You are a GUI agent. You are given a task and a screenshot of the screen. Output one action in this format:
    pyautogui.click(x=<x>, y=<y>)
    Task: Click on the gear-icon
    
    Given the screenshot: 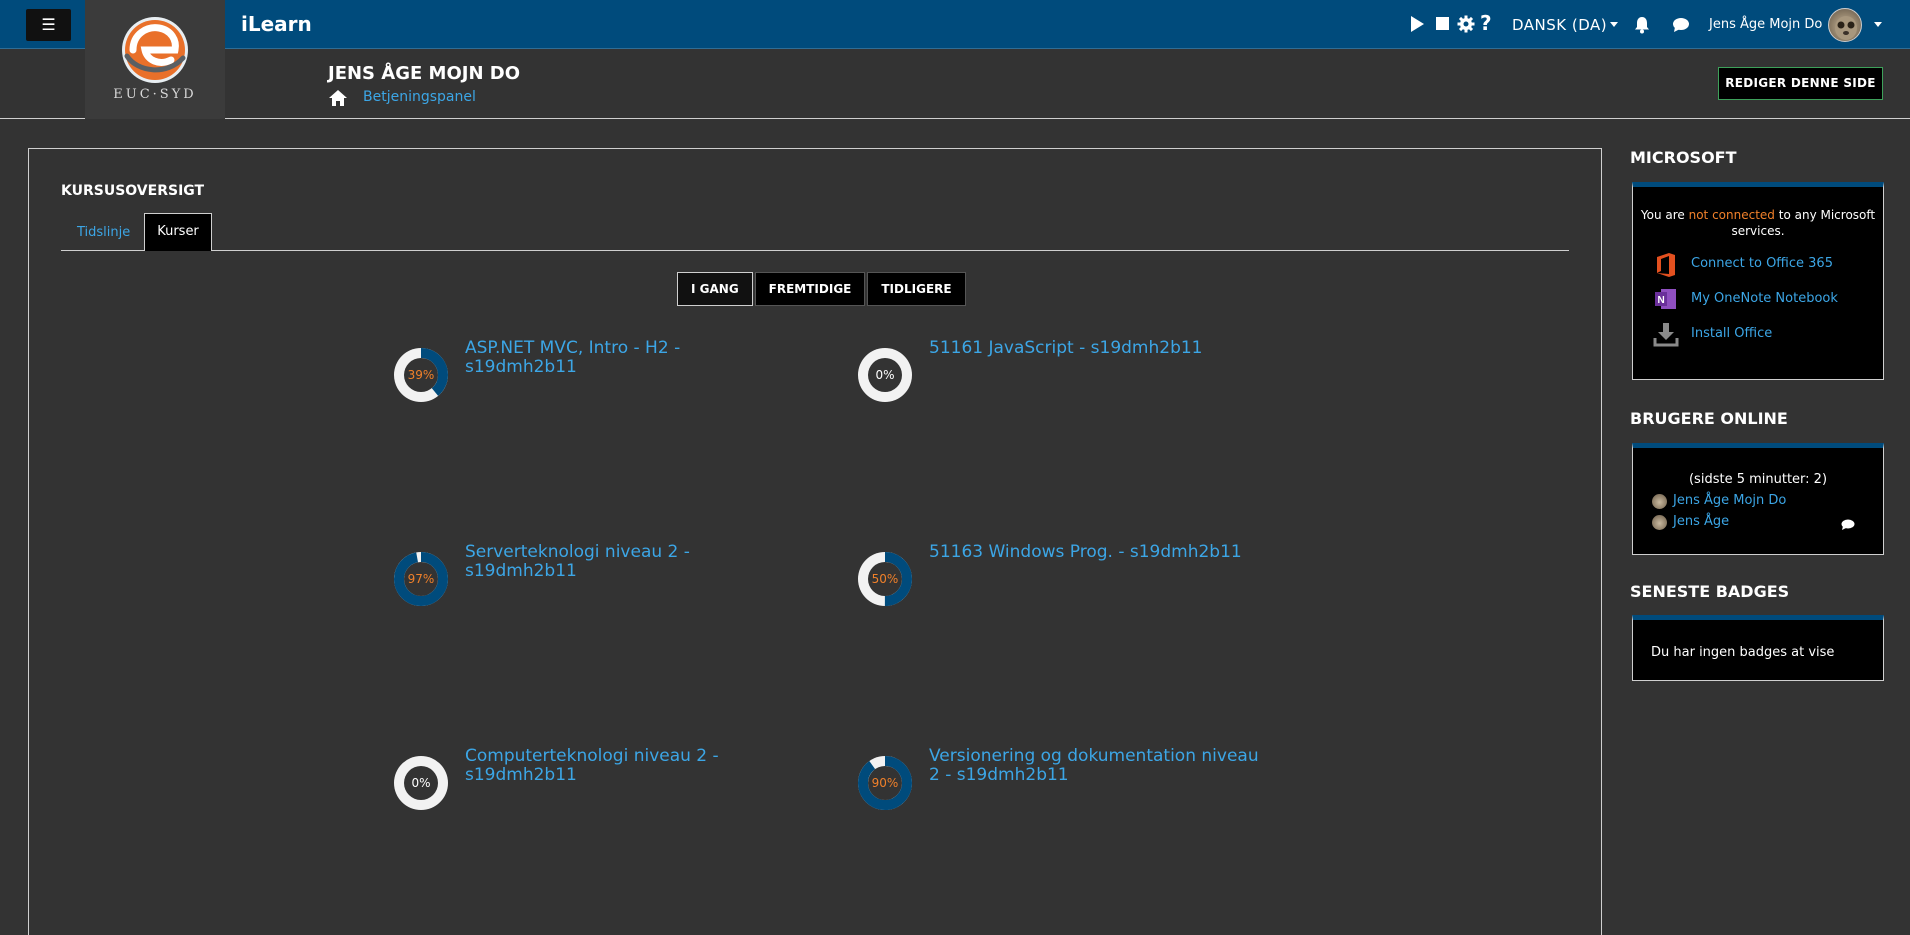 What is the action you would take?
    pyautogui.click(x=1466, y=26)
    